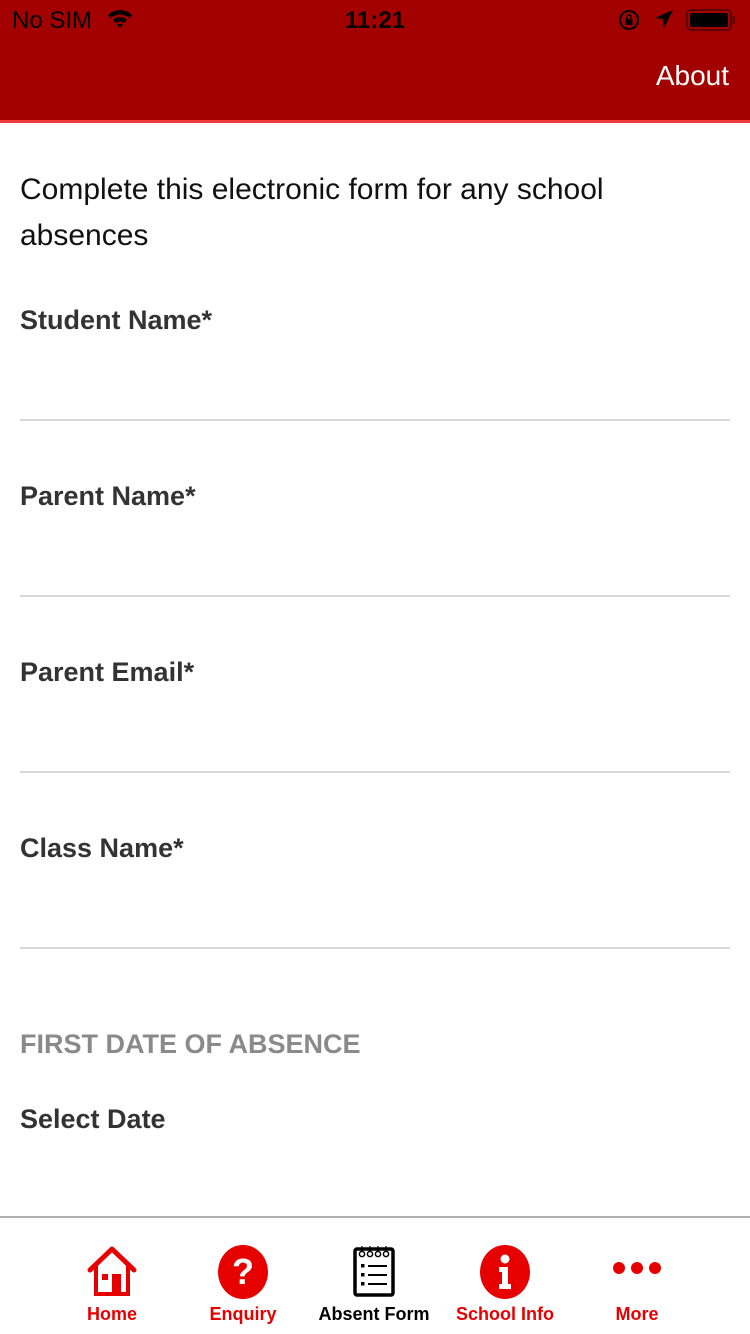 Image resolution: width=750 pixels, height=1334 pixels. Describe the element at coordinates (692, 76) in the screenshot. I see `about-button: About` at that location.